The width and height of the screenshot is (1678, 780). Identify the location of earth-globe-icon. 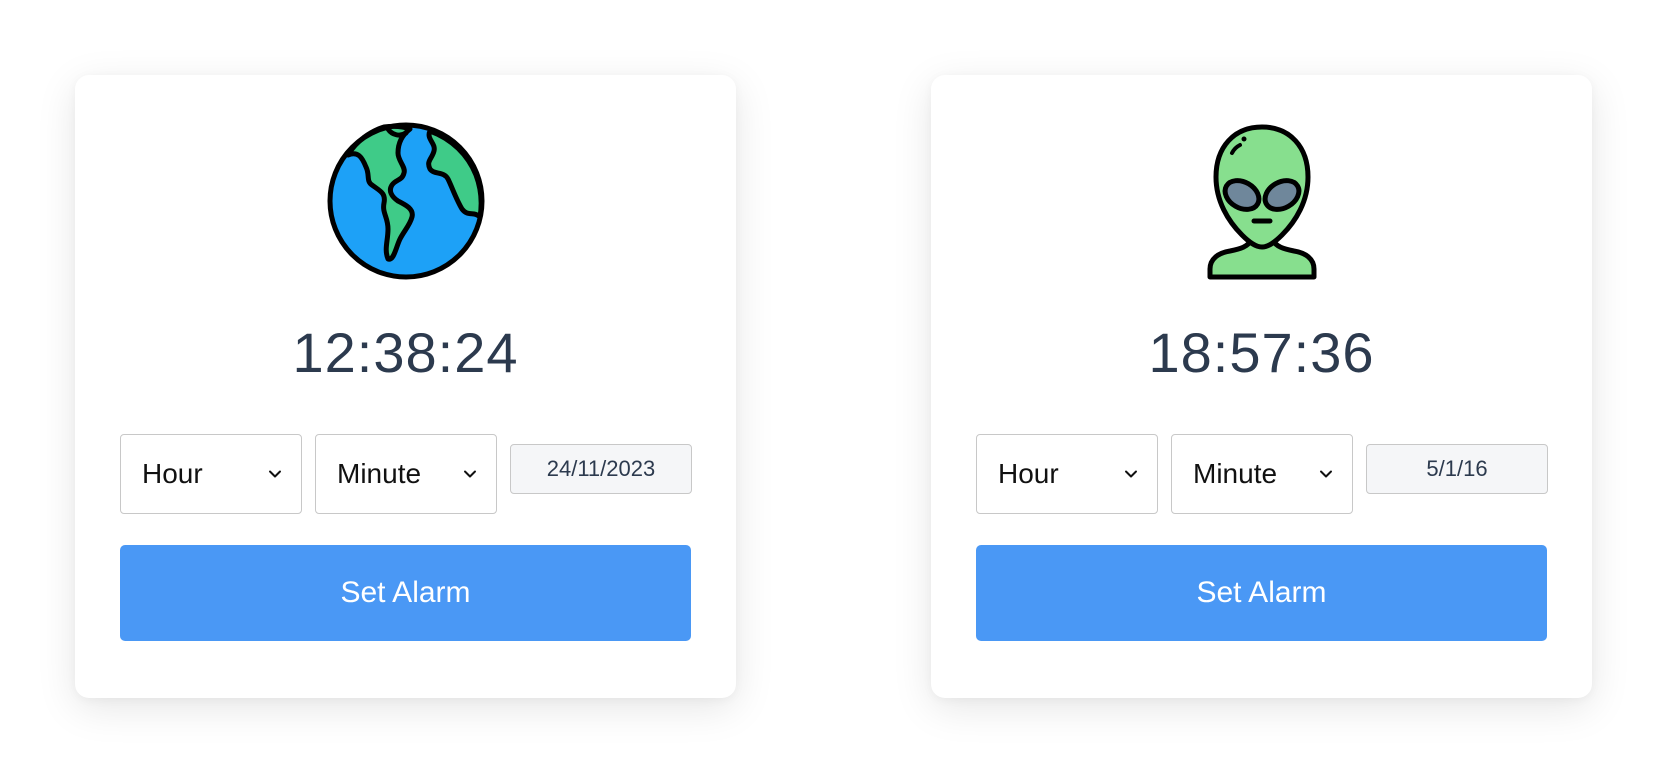
(406, 201).